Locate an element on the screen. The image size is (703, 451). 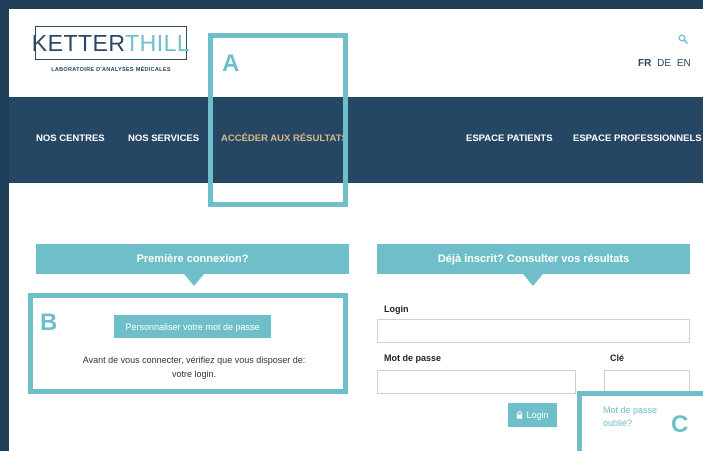
annotation-box-b is located at coordinates (188, 343).